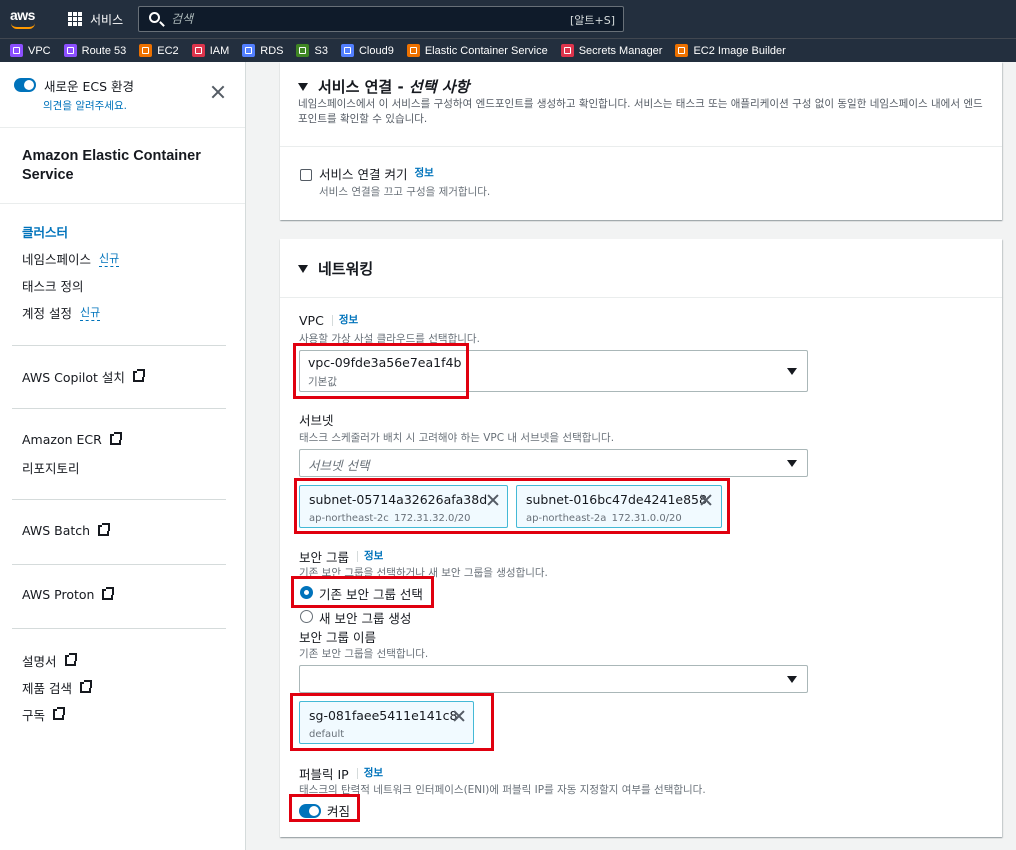 The image size is (1016, 850). What do you see at coordinates (24, 19) in the screenshot?
I see `aws-logo: aws` at bounding box center [24, 19].